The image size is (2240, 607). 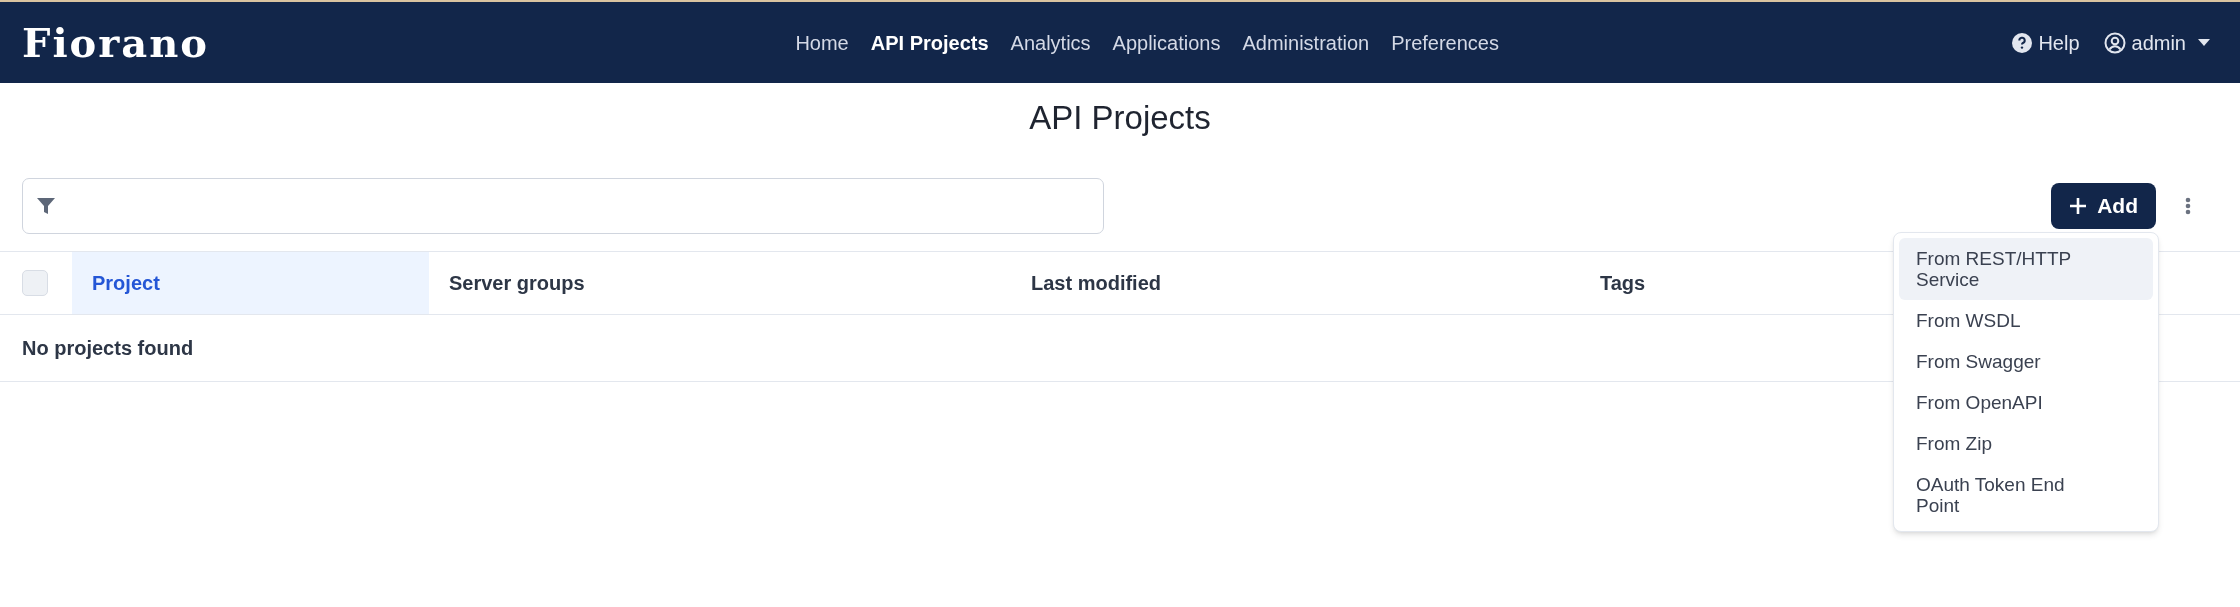 What do you see at coordinates (2078, 206) in the screenshot?
I see `plus-icon` at bounding box center [2078, 206].